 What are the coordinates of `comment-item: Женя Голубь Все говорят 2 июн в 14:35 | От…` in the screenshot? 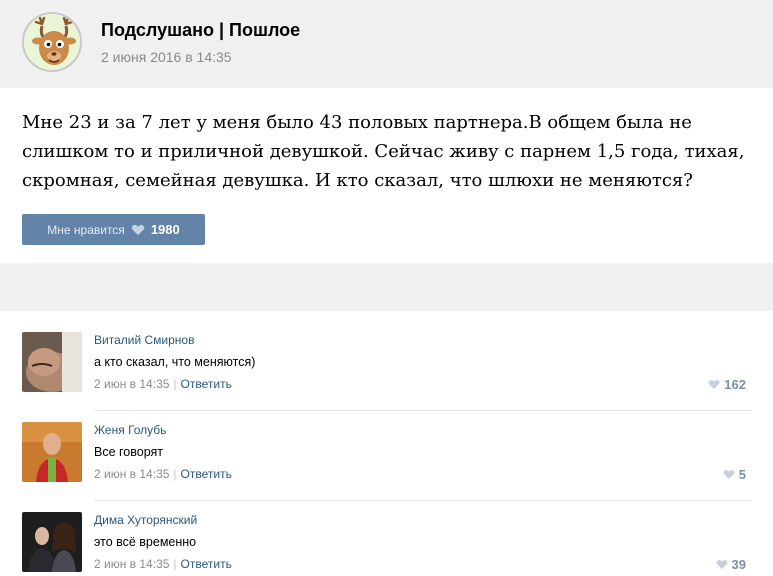 It's located at (387, 456).